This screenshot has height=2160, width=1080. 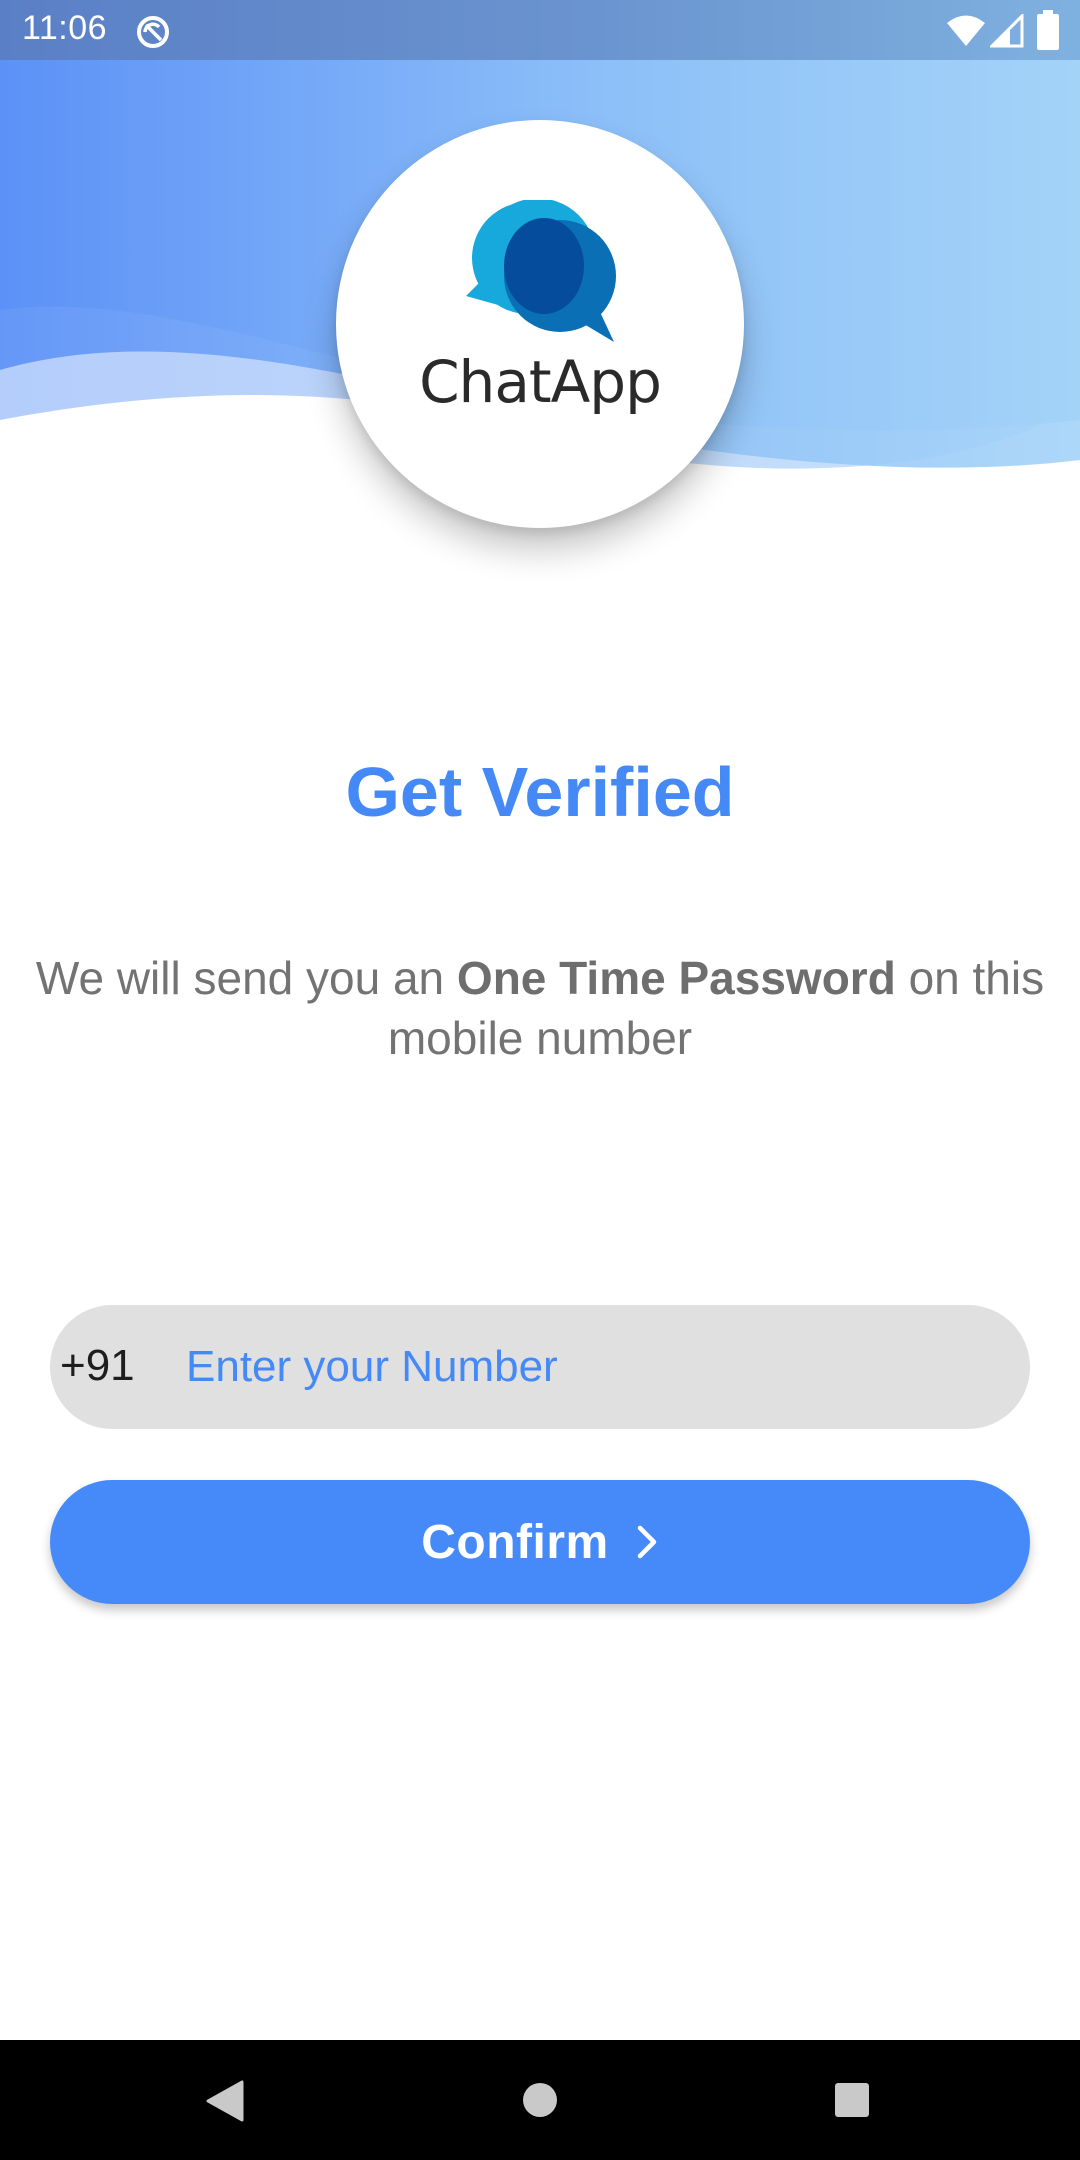 What do you see at coordinates (596, 1367) in the screenshot?
I see `phone-number-input` at bounding box center [596, 1367].